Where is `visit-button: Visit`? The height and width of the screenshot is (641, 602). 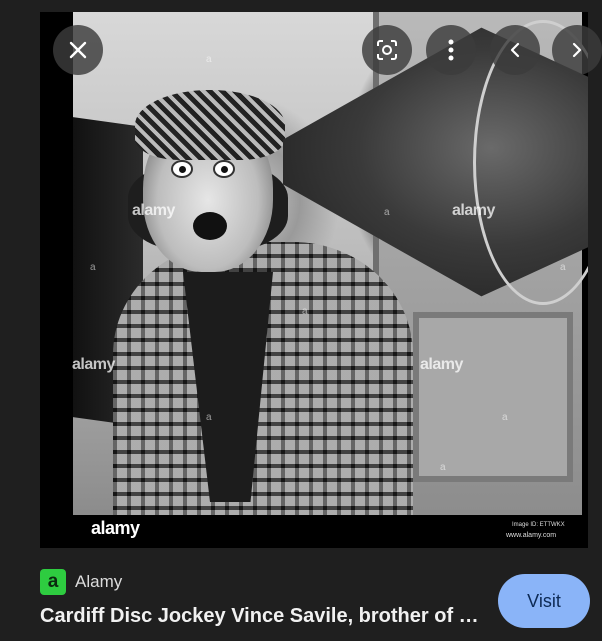
visit-button: Visit is located at coordinates (544, 601).